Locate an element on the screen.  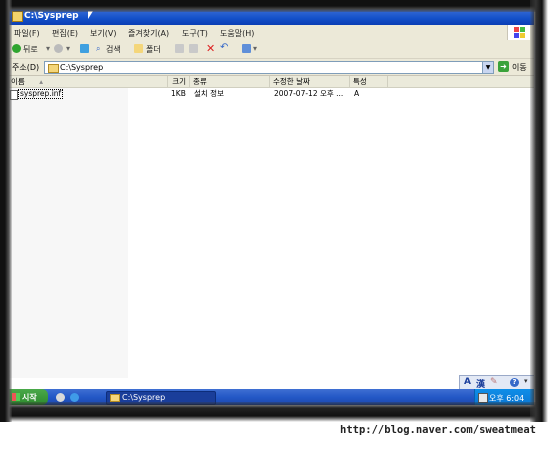
frame-border-right is located at coordinates (539, 211).